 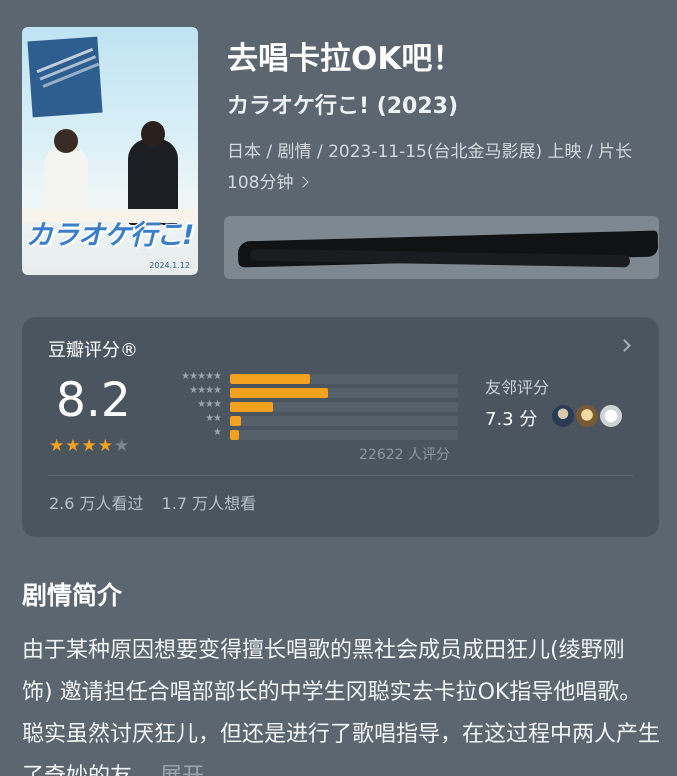 What do you see at coordinates (96, 503) in the screenshot?
I see `watched-count: 2.6 万人看过` at bounding box center [96, 503].